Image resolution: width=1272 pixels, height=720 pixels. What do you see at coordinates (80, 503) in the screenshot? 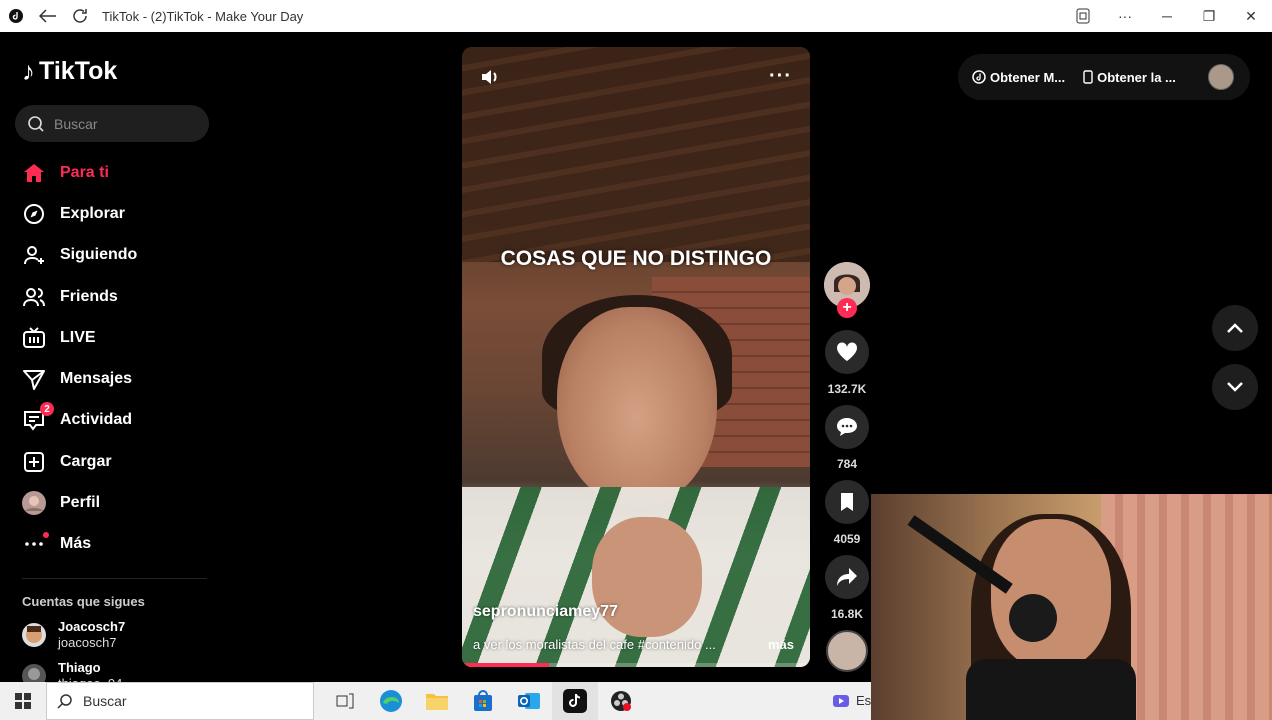
I see `nav-label: Perfil` at bounding box center [80, 503].